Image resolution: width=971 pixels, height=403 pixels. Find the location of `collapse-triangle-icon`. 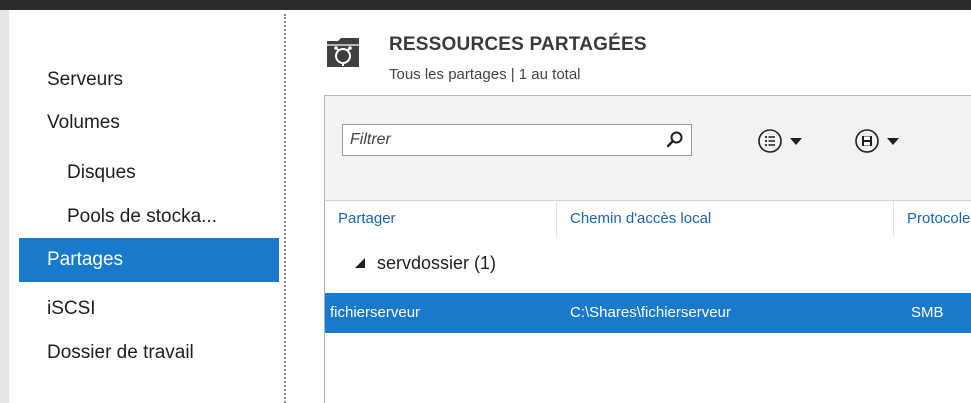

collapse-triangle-icon is located at coordinates (360, 263).